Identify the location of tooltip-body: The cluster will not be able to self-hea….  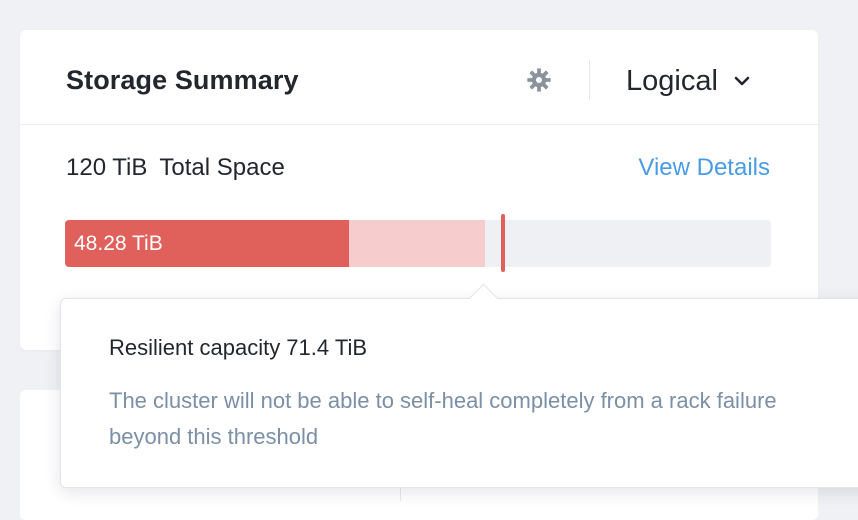
(443, 418).